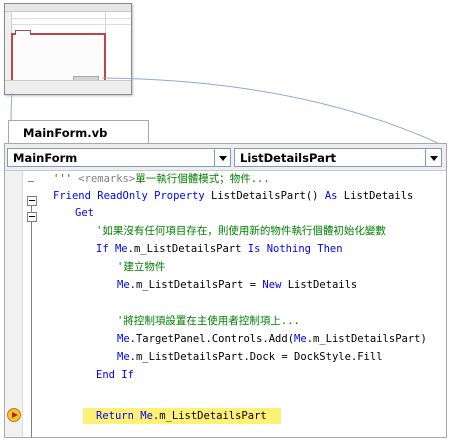 The height and width of the screenshot is (441, 452). What do you see at coordinates (219, 249) in the screenshot?
I see `code-line: If Me.m_ListDetailsPart Is Nothing Then` at bounding box center [219, 249].